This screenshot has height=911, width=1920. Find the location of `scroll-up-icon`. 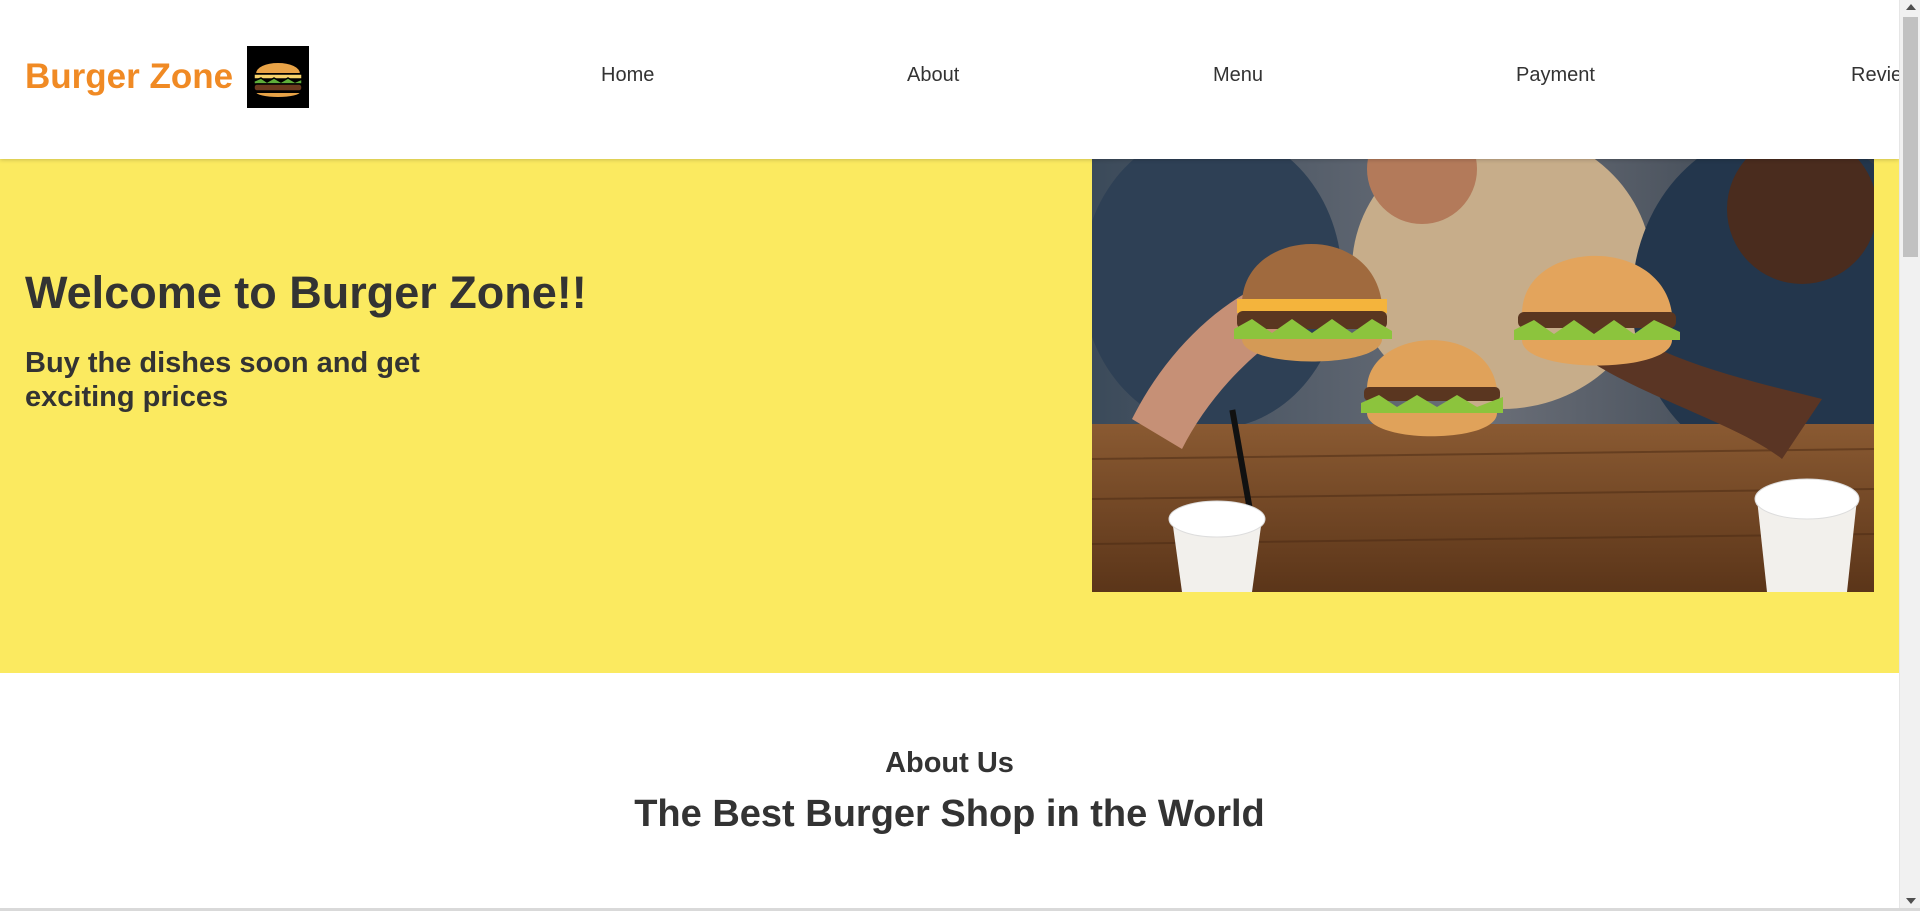

scroll-up-icon is located at coordinates (1911, 7).